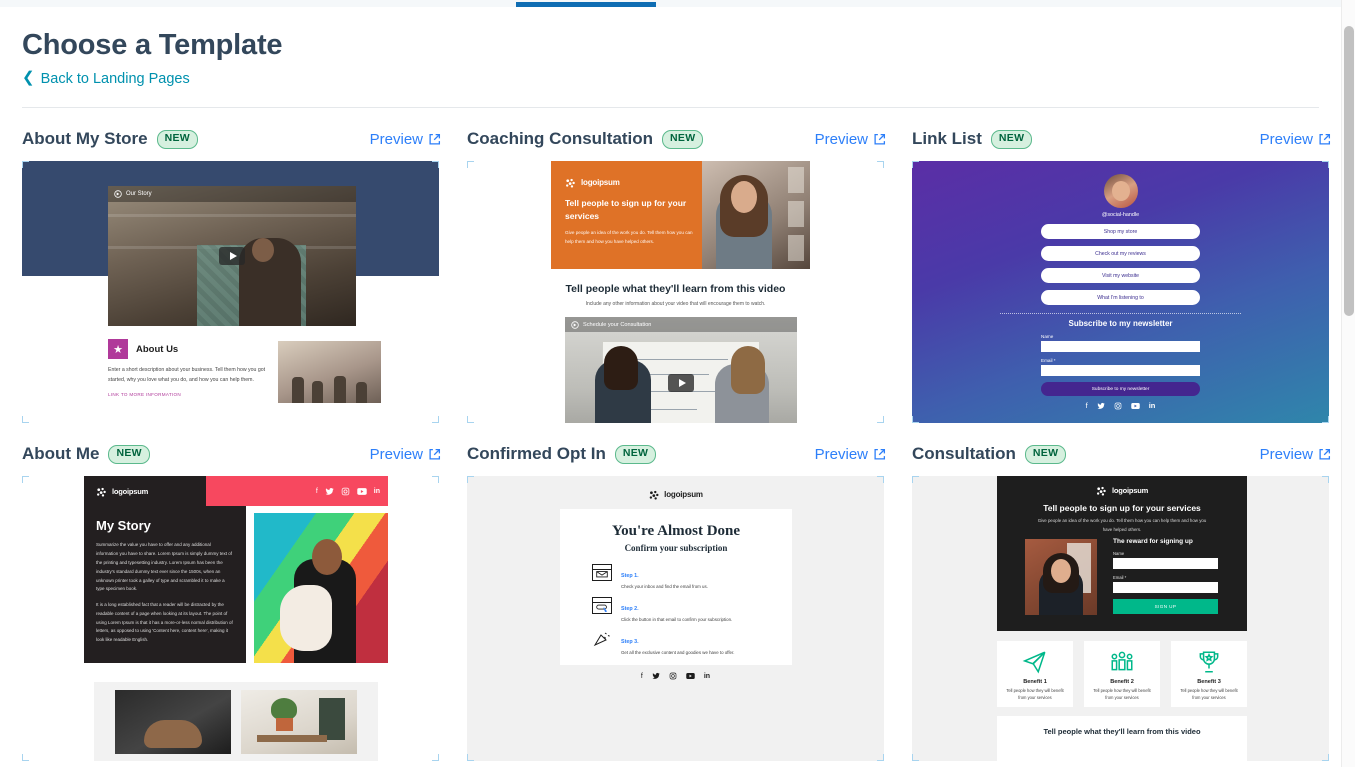  What do you see at coordinates (1120, 578) in the screenshot?
I see `email-label: Email *` at bounding box center [1120, 578].